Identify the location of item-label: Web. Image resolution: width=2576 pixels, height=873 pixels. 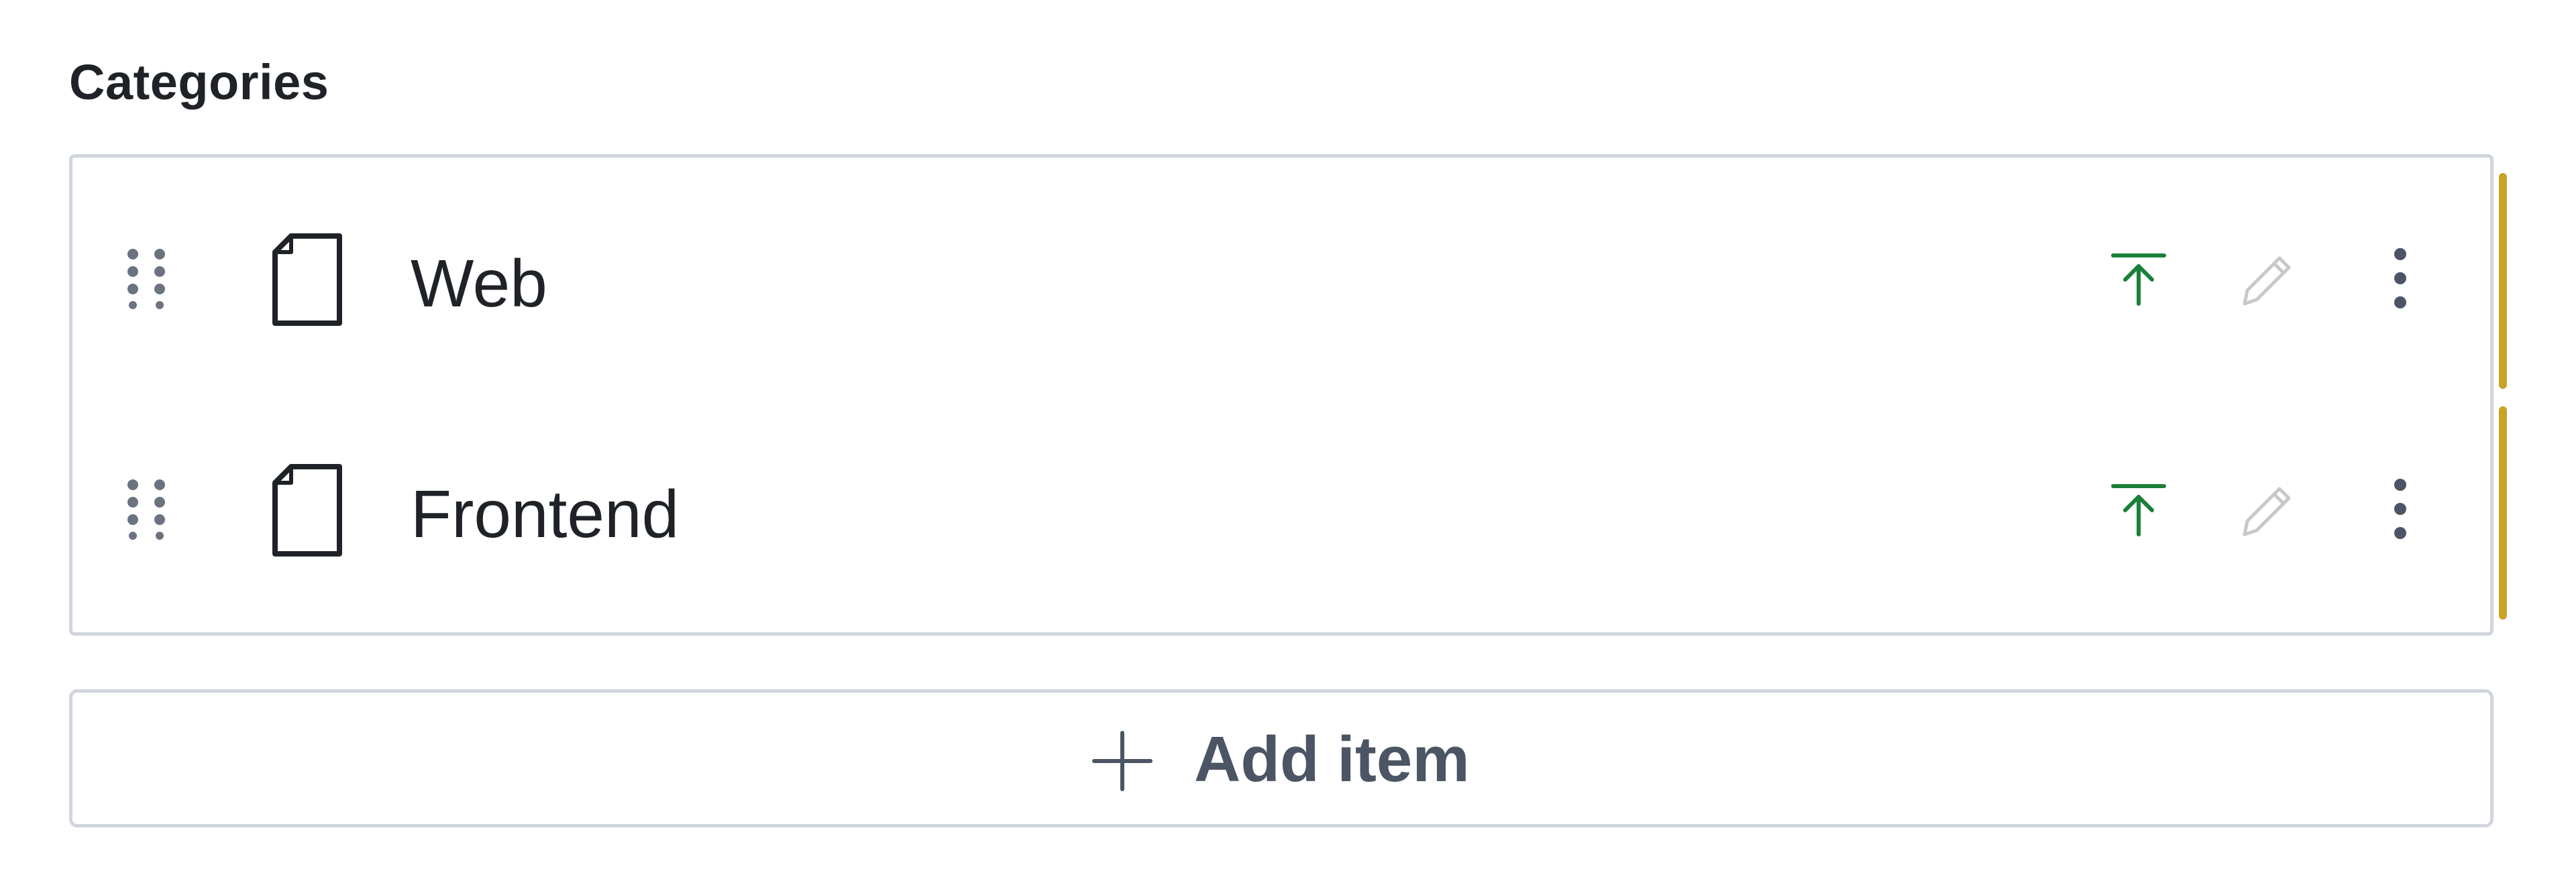
(479, 283).